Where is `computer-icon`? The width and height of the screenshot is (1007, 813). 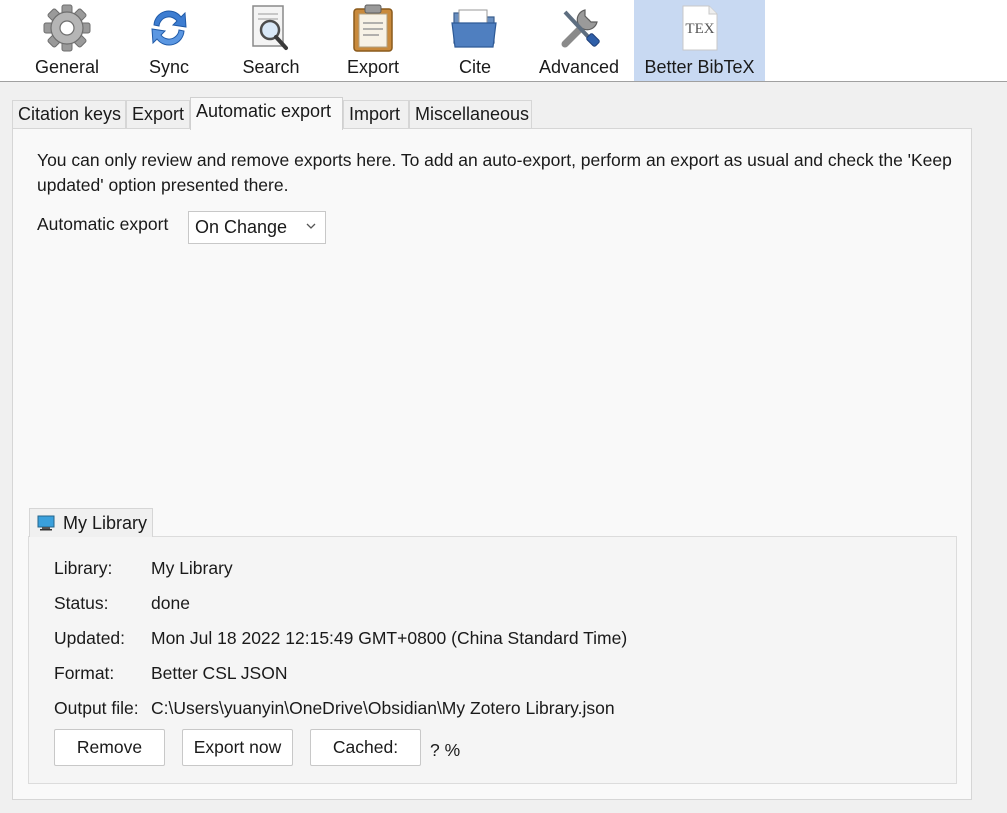 computer-icon is located at coordinates (46, 523).